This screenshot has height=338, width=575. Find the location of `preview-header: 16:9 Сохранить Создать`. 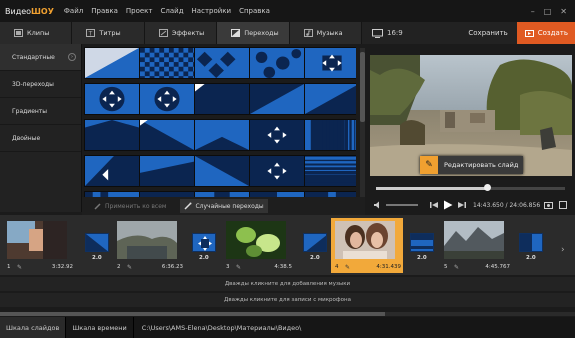

preview-header: 16:9 Сохранить Создать is located at coordinates (468, 33).